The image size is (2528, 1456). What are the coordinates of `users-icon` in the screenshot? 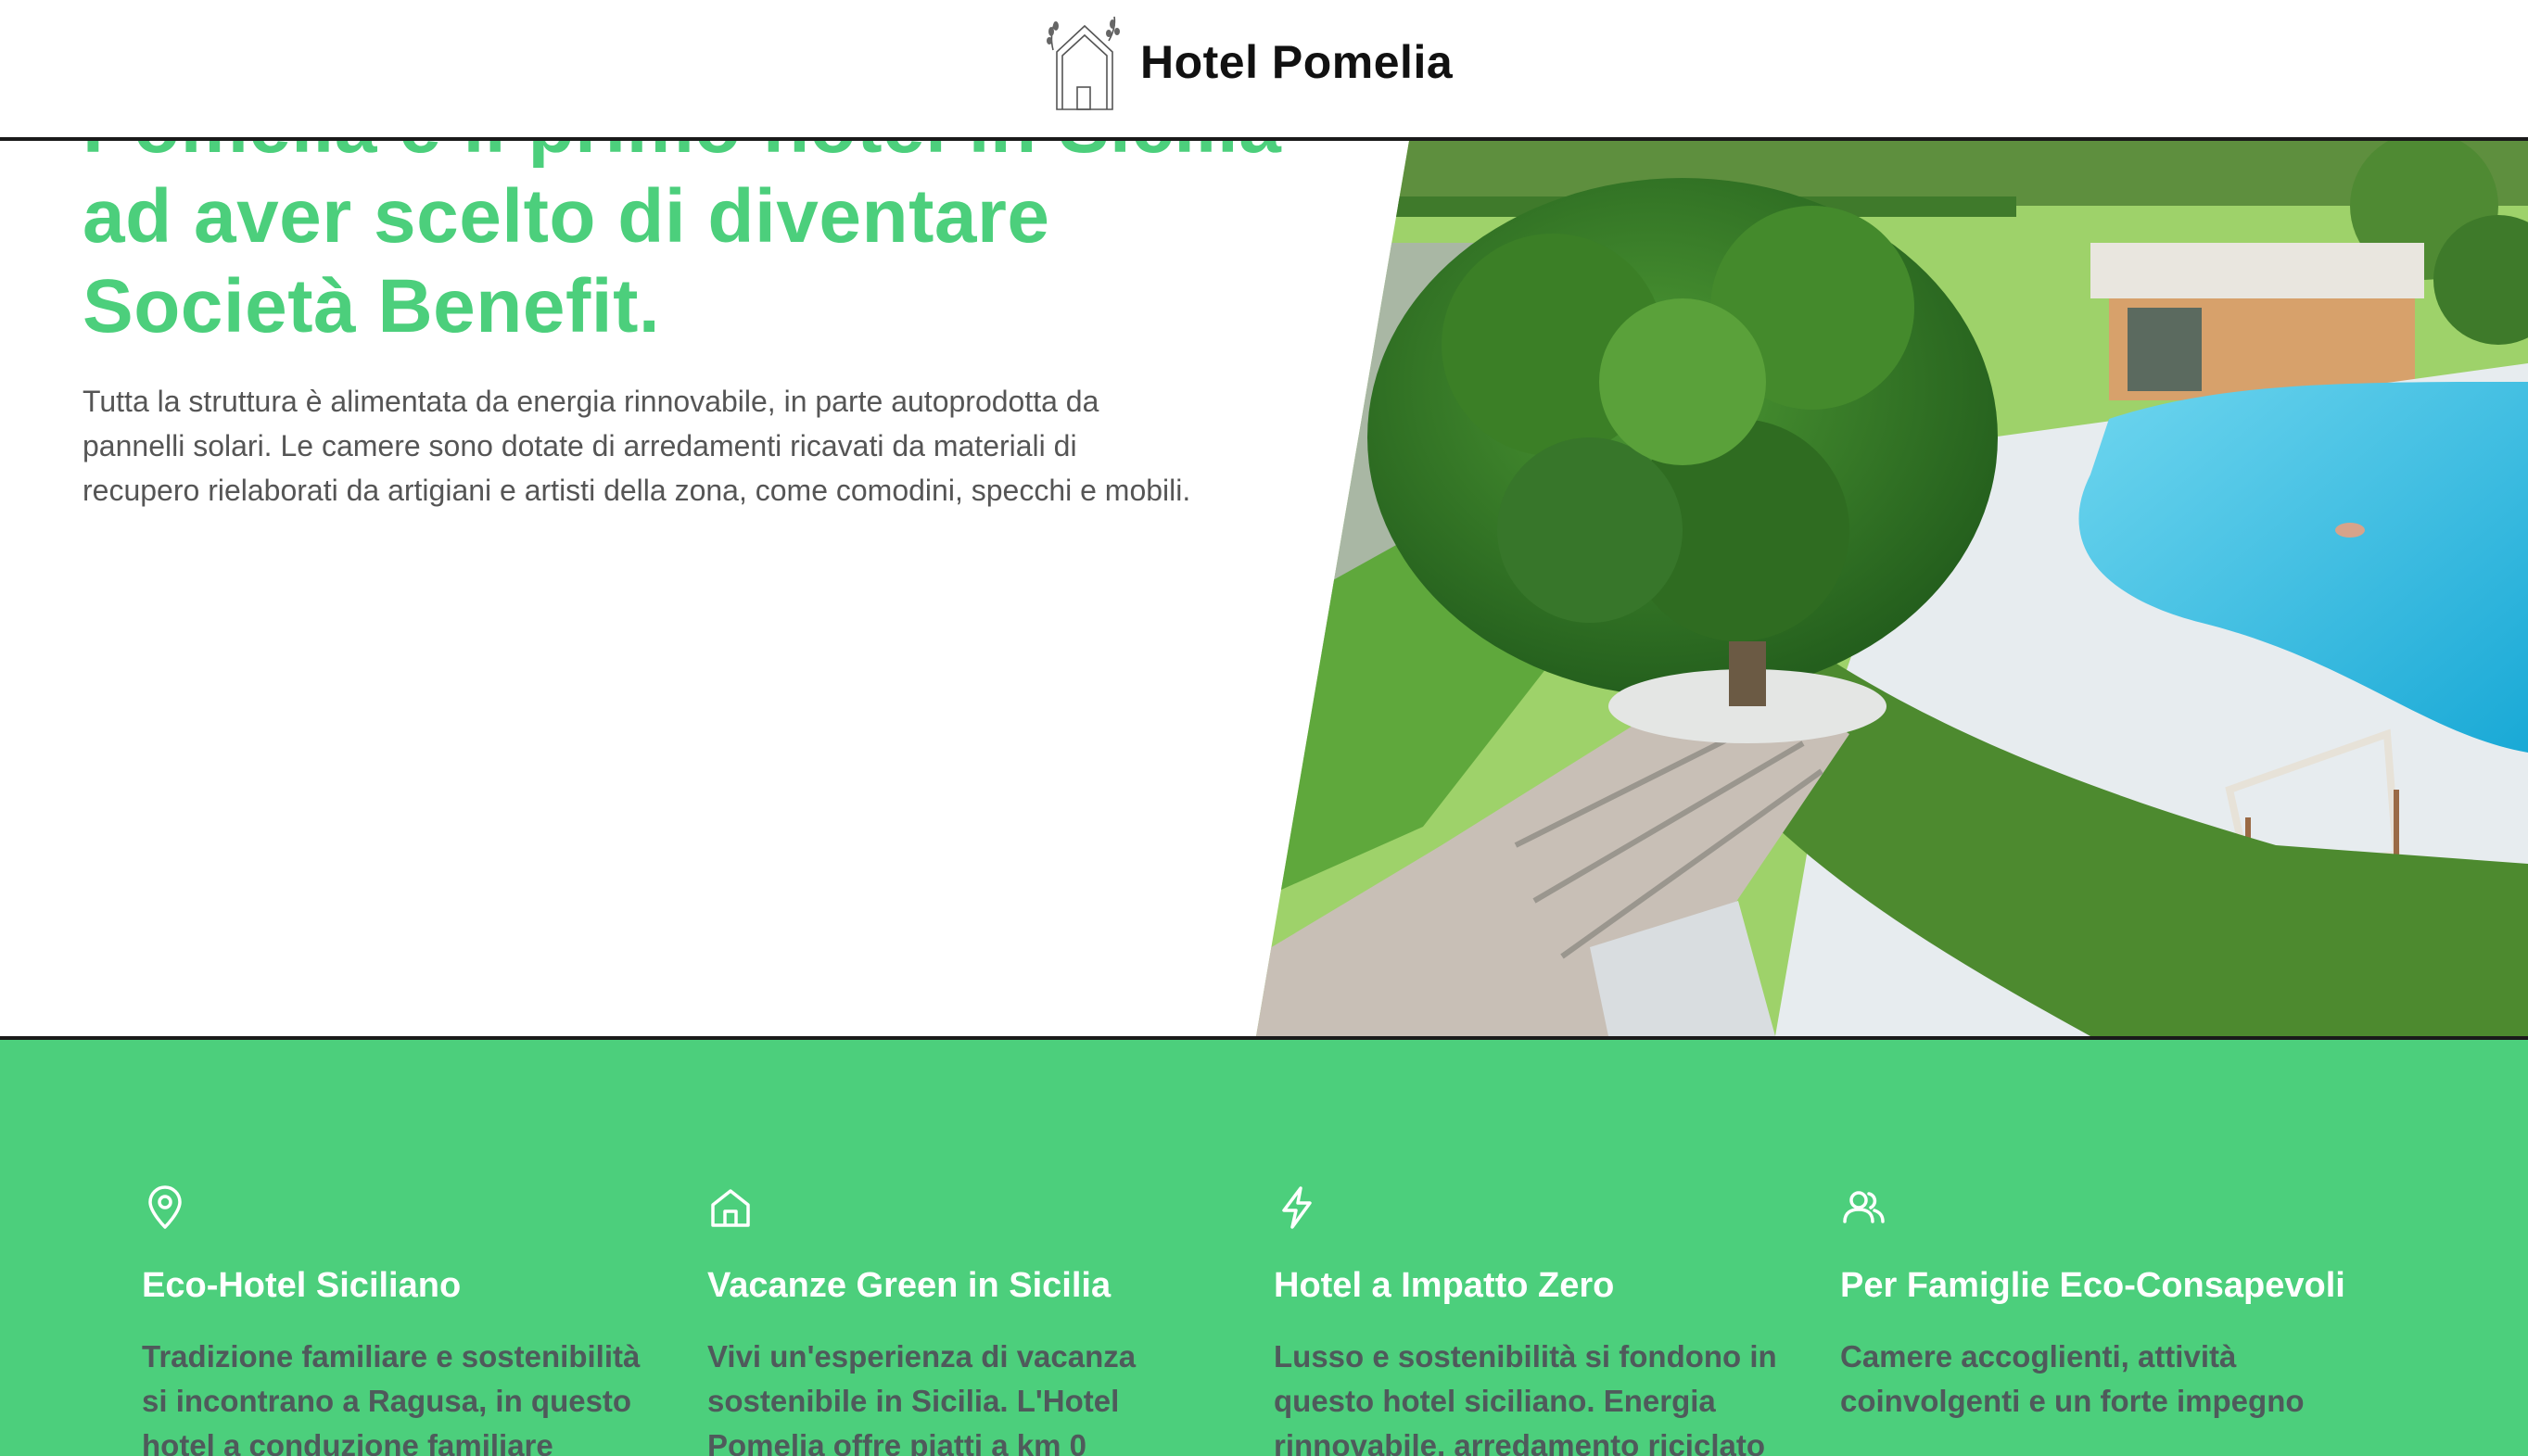 It's located at (1864, 1207).